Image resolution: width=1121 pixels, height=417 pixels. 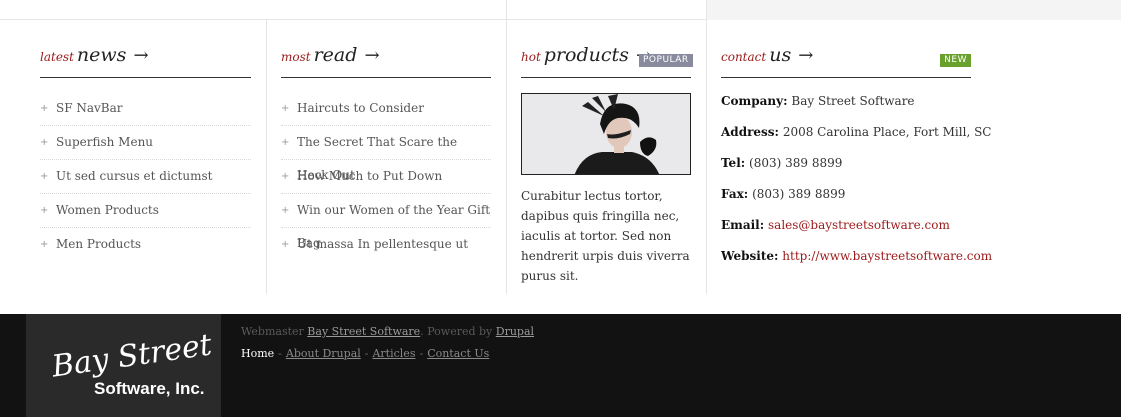 I want to click on list-item: + Men Products, so click(x=145, y=245).